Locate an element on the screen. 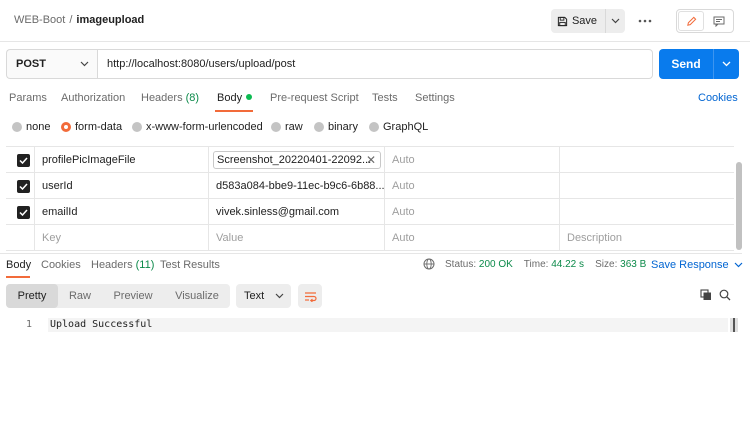 This screenshot has height=432, width=750. time-value: 44.22 s is located at coordinates (567, 264).